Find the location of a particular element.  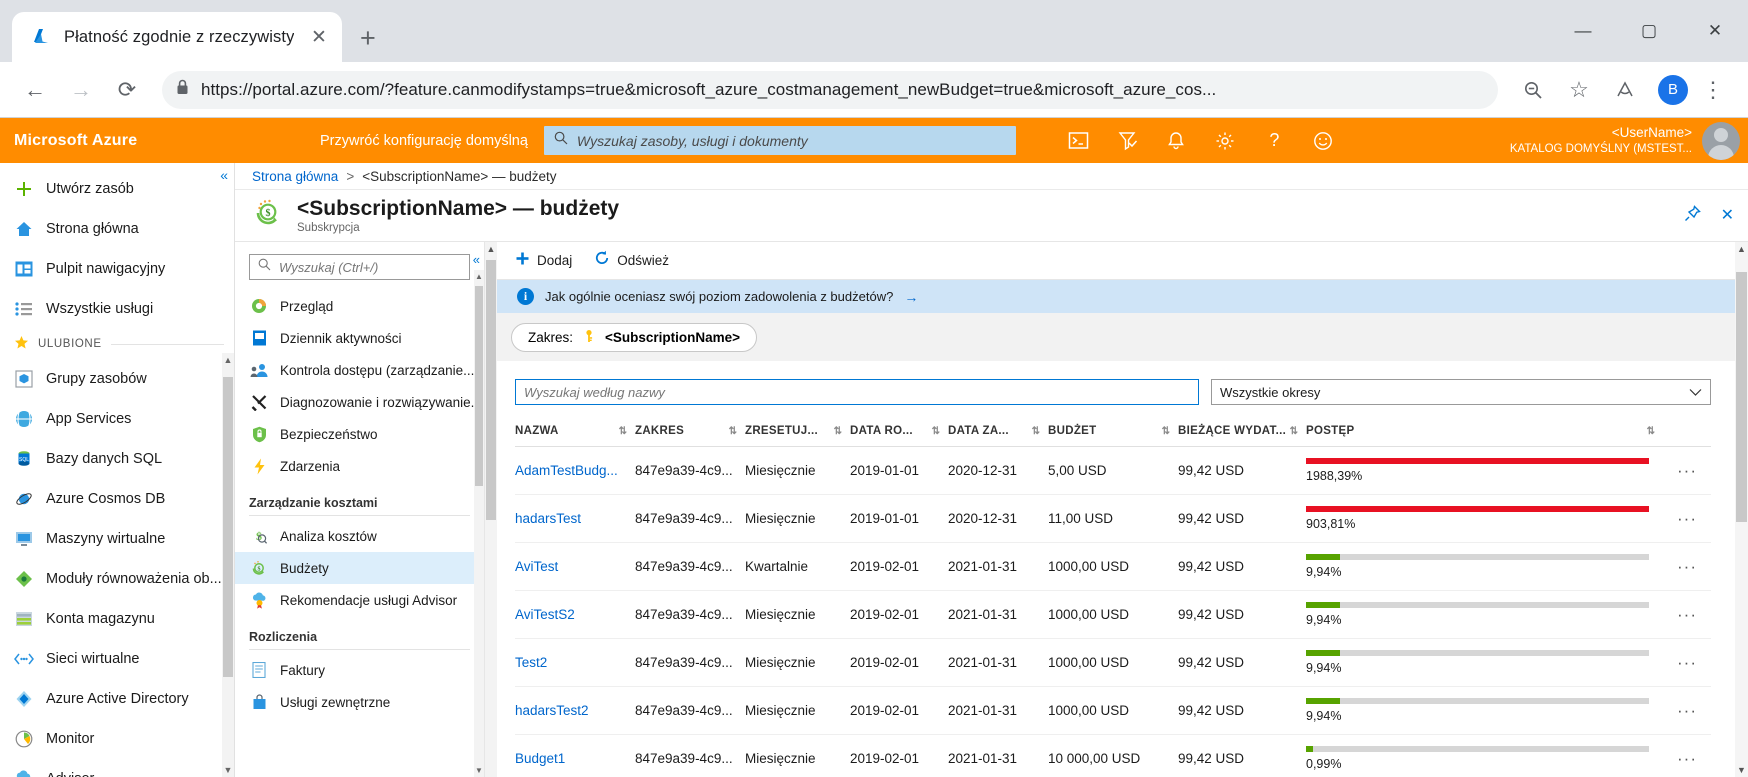

browser-menu-icon: ⋮ is located at coordinates (1713, 90).